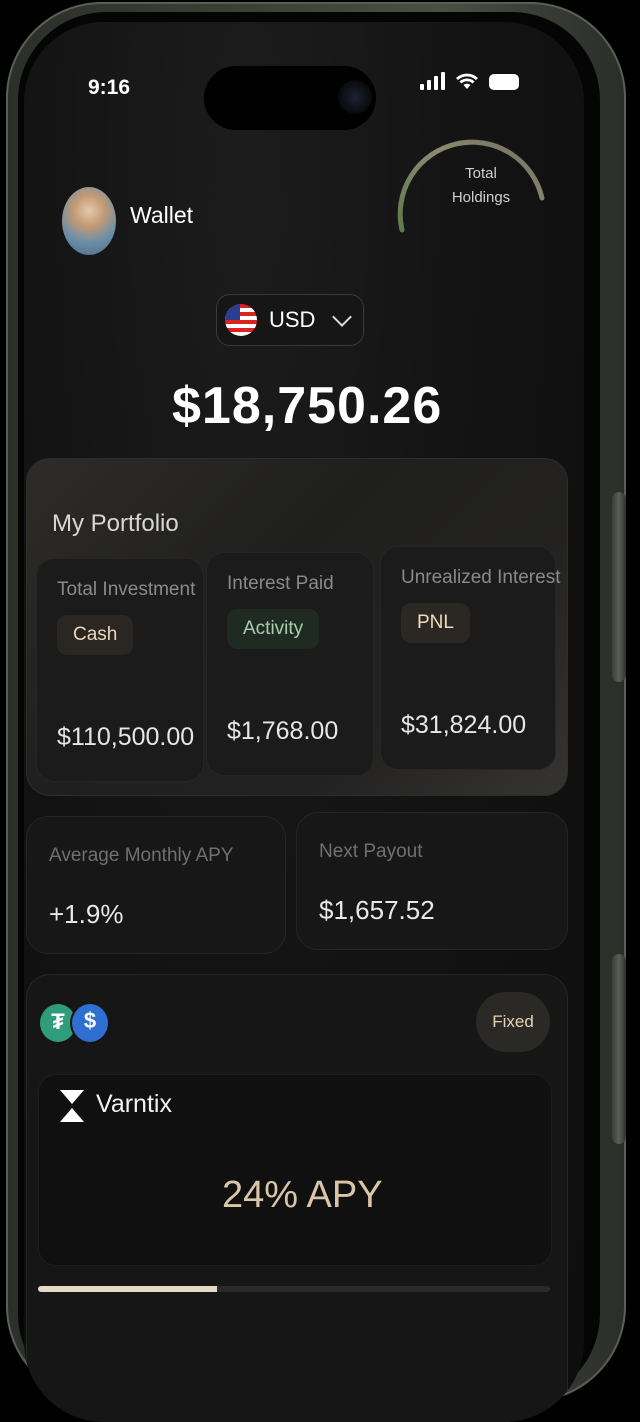 The width and height of the screenshot is (640, 1422). Describe the element at coordinates (95, 635) in the screenshot. I see `cash-tag: Cash` at that location.